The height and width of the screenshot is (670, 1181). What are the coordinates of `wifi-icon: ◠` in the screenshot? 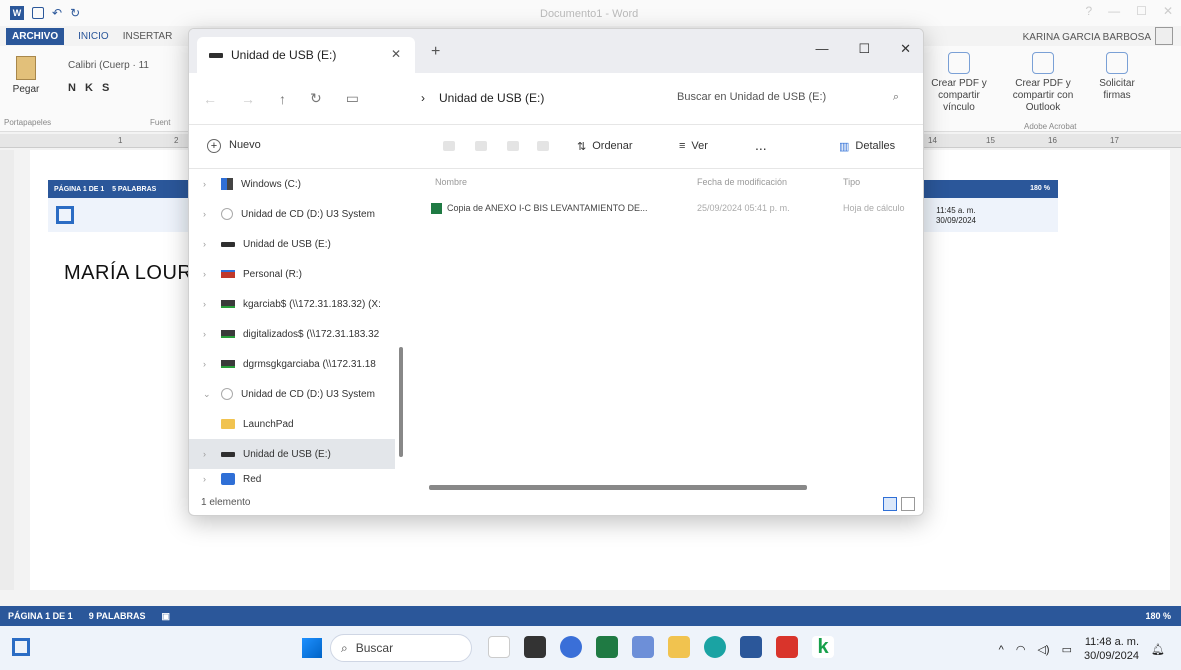 It's located at (1021, 649).